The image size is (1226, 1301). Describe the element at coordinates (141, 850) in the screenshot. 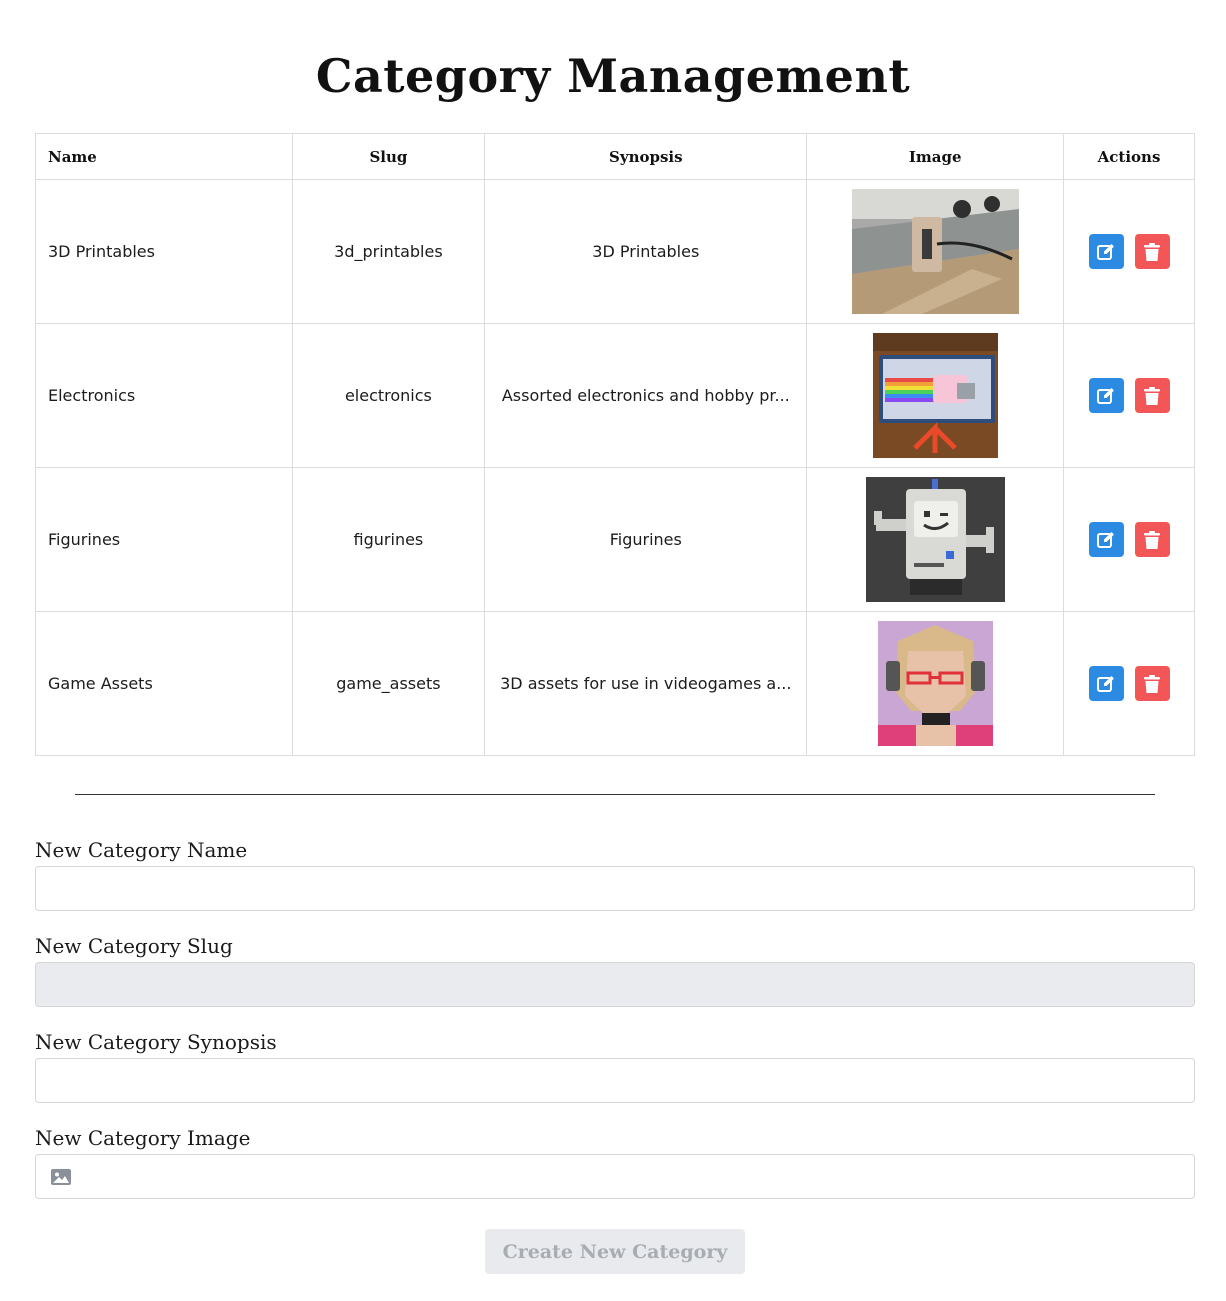

I see `name-field-label: New Category Name` at that location.